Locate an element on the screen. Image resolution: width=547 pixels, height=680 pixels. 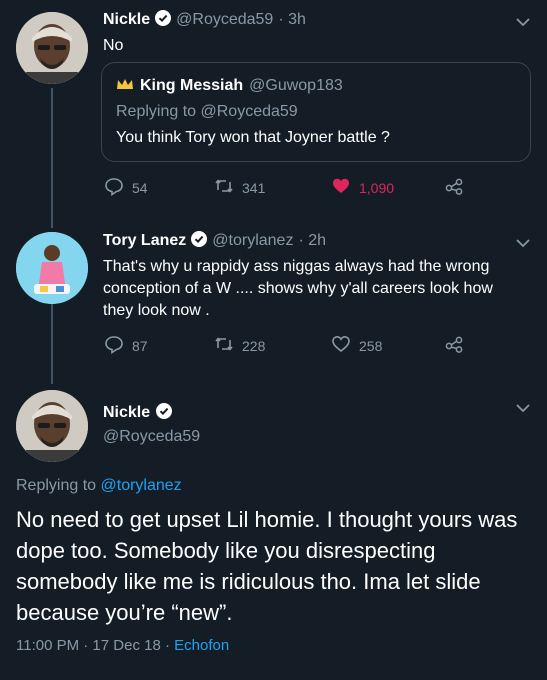
retweet-button: 341 is located at coordinates (239, 187).